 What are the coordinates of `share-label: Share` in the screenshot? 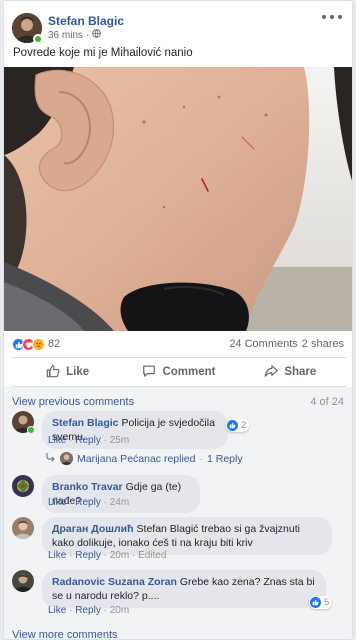 It's located at (300, 372).